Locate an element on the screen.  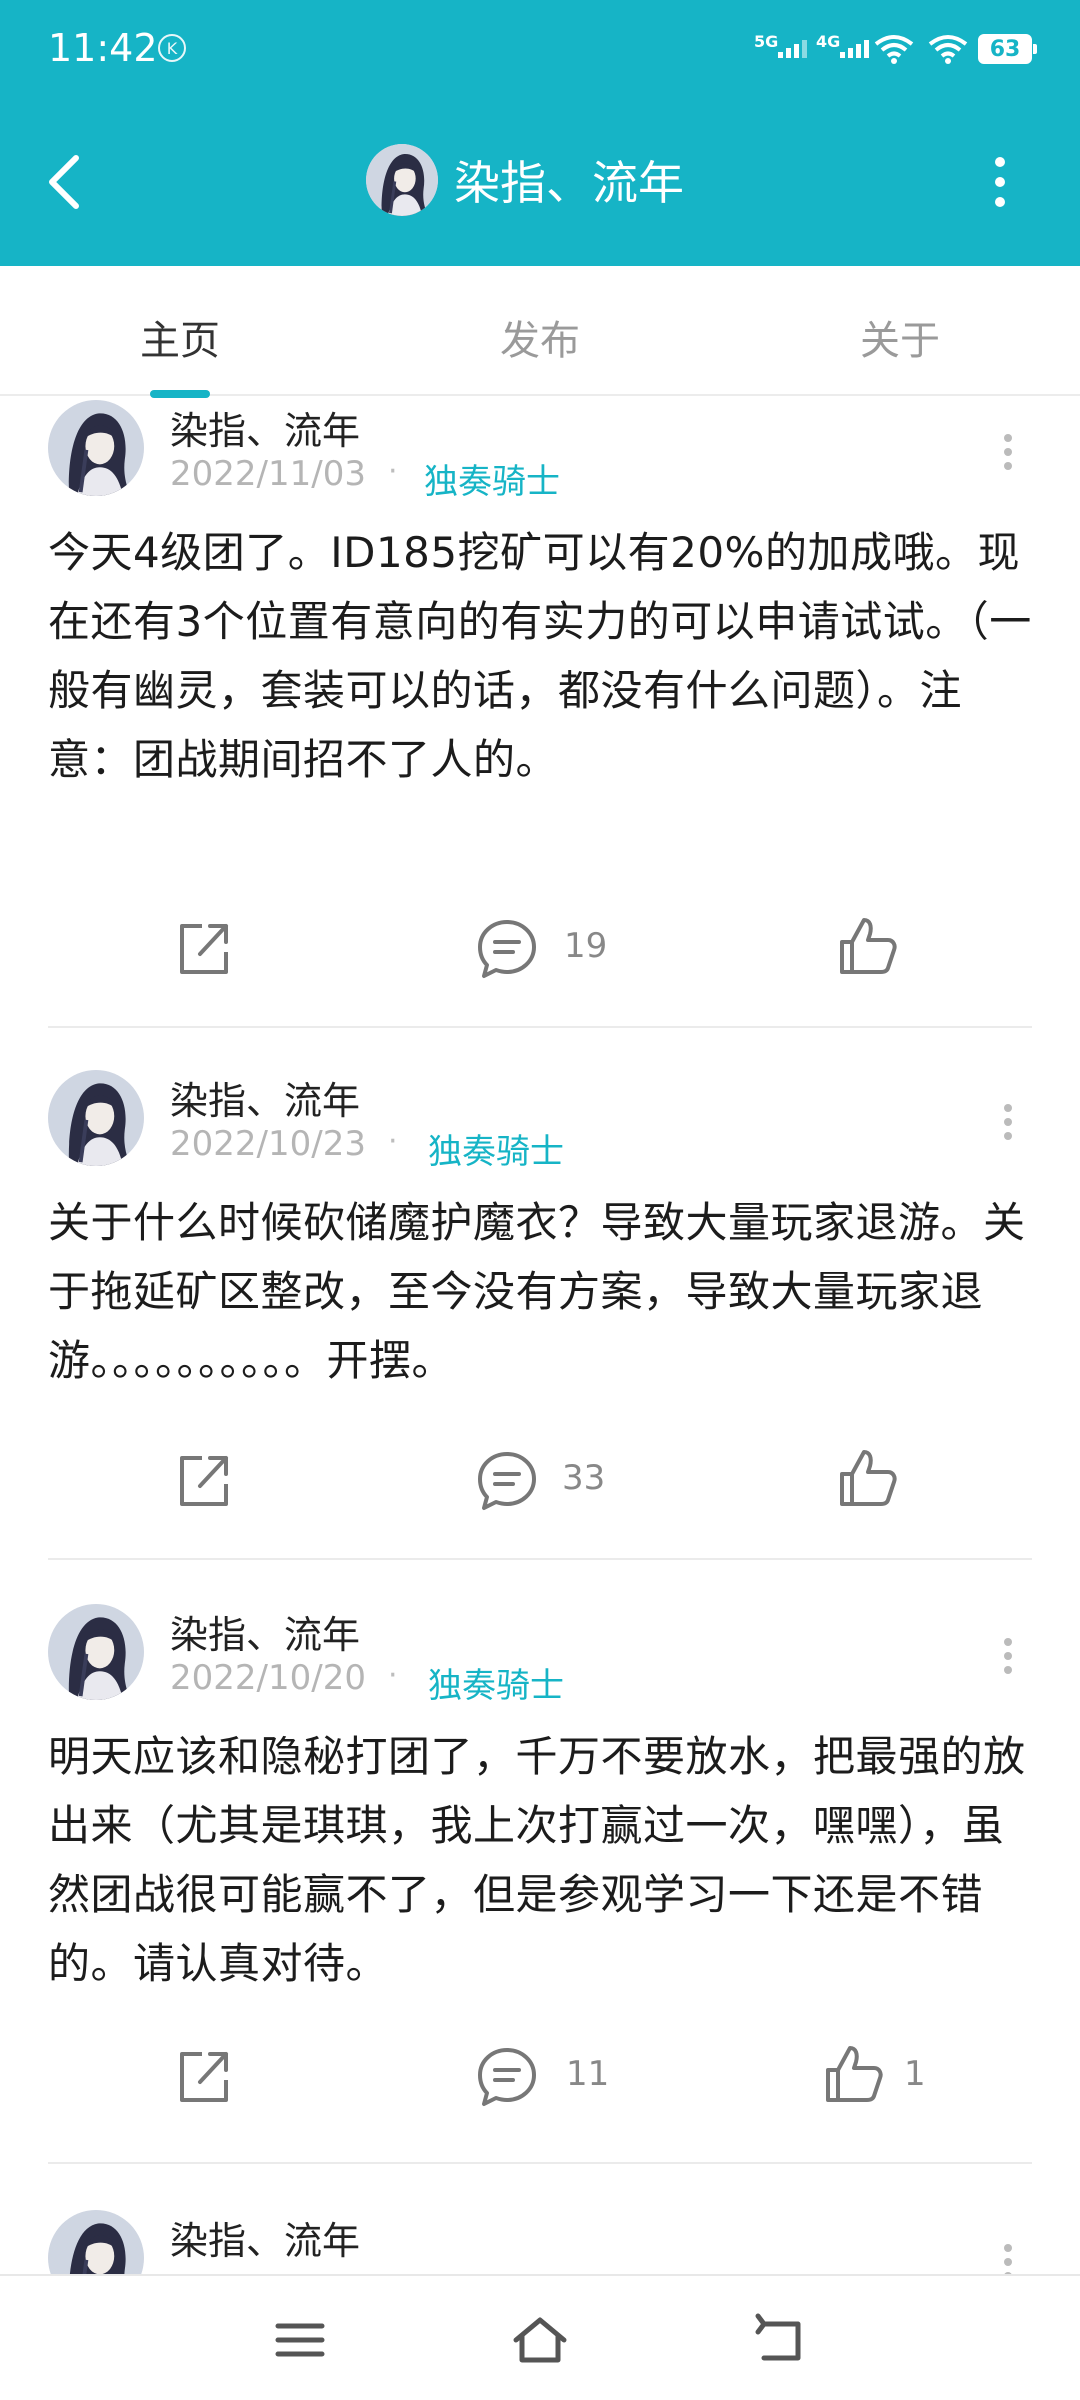
comment-count: 33 is located at coordinates (584, 1478).